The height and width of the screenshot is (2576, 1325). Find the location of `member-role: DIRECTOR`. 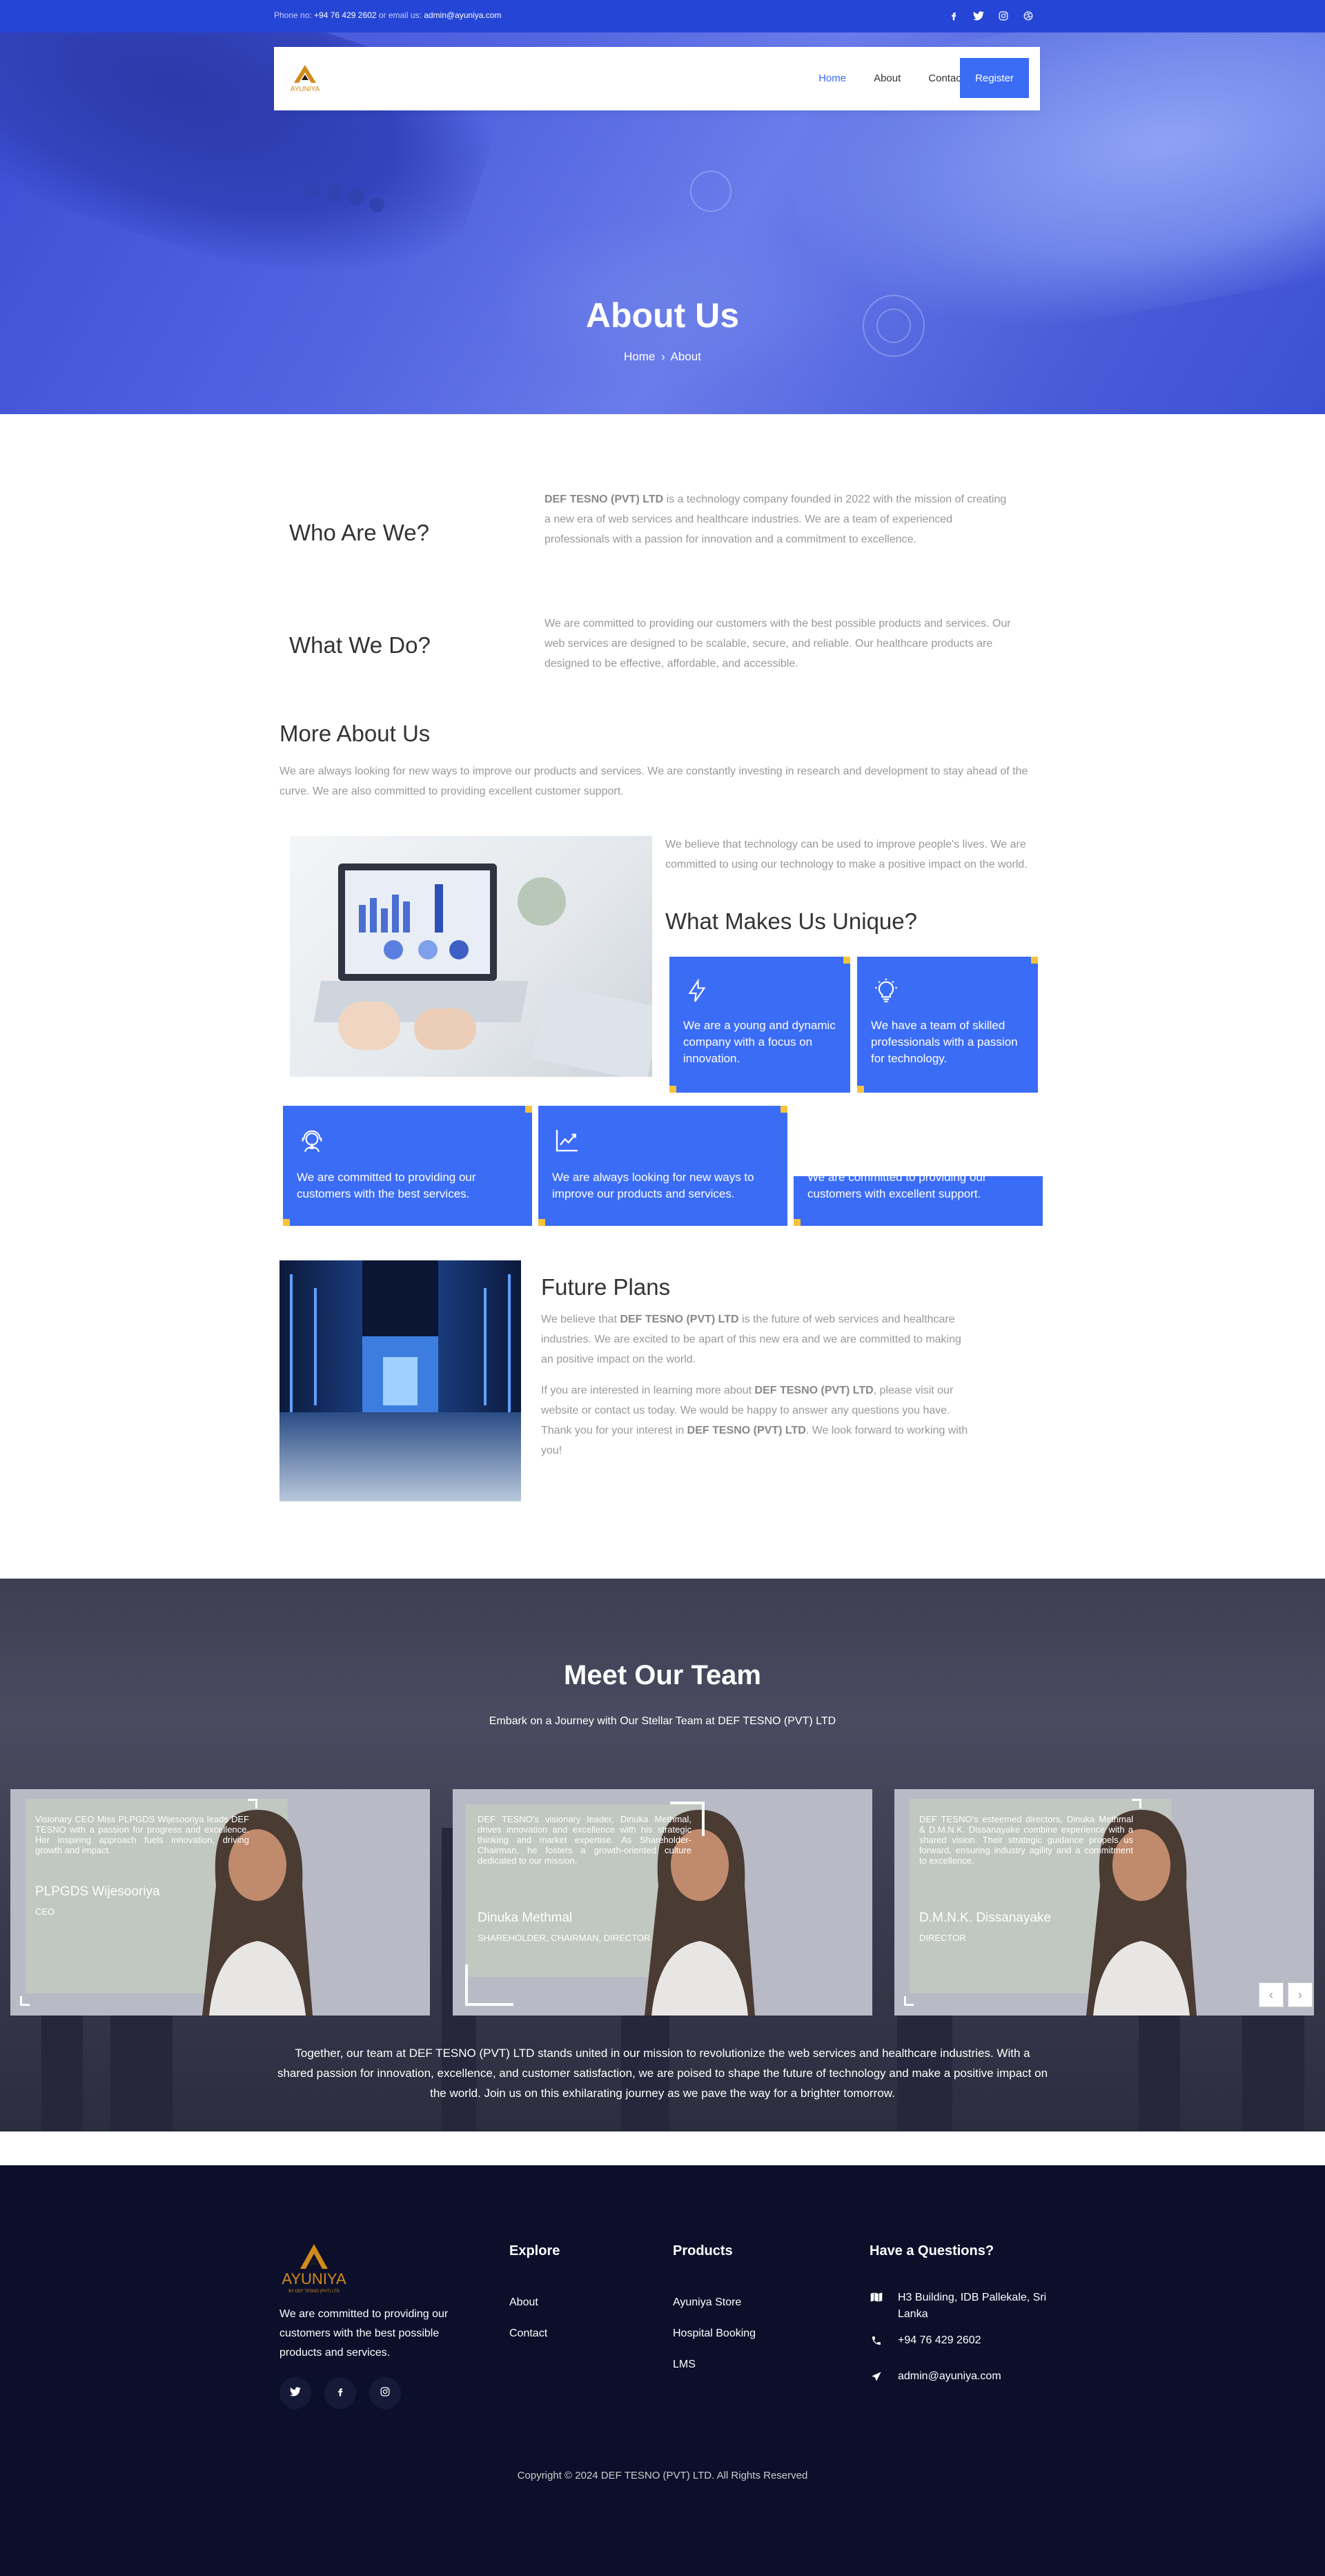

member-role: DIRECTOR is located at coordinates (942, 1938).